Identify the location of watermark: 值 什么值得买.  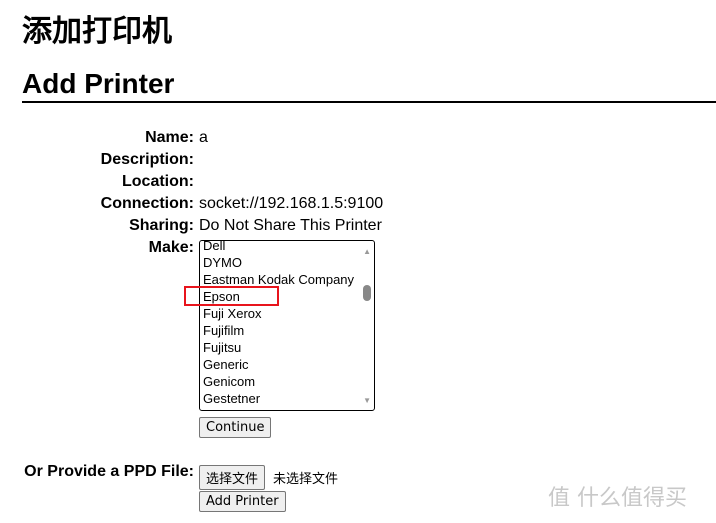
(617, 498).